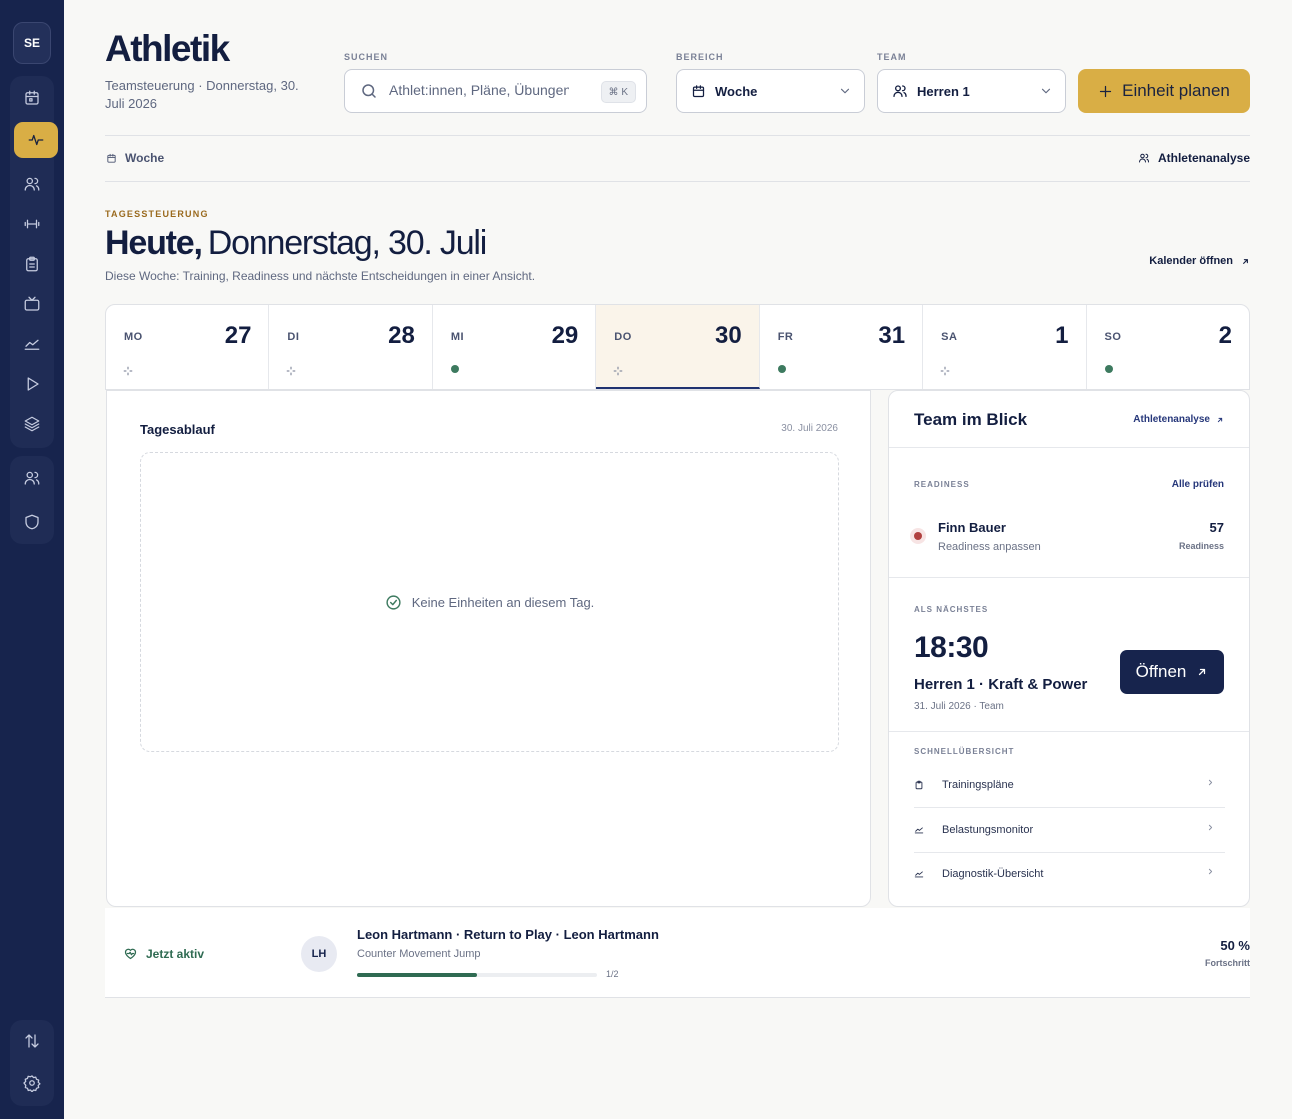 The height and width of the screenshot is (1119, 1292). Describe the element at coordinates (133, 337) in the screenshot. I see `day-name: MO` at that location.